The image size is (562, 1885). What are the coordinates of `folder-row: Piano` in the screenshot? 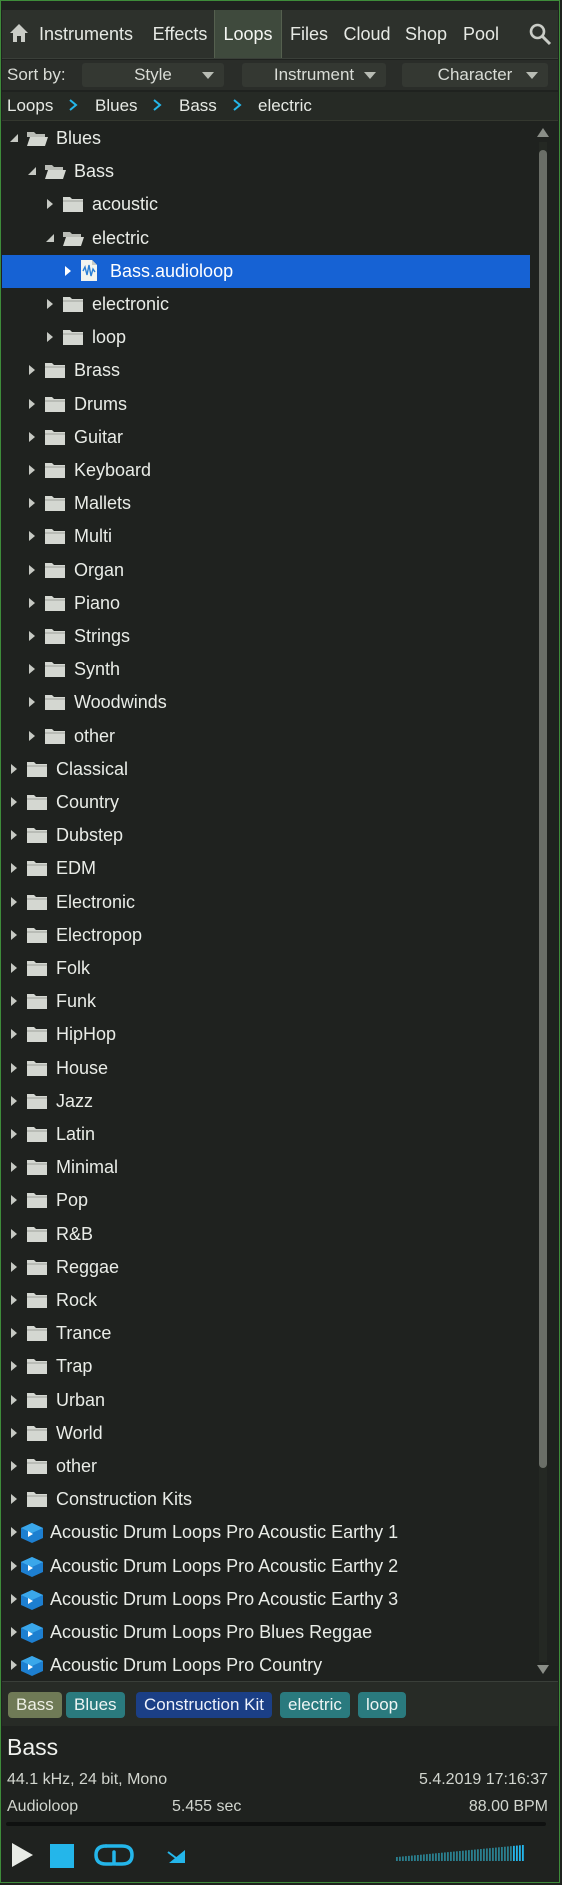 It's located at (266, 603).